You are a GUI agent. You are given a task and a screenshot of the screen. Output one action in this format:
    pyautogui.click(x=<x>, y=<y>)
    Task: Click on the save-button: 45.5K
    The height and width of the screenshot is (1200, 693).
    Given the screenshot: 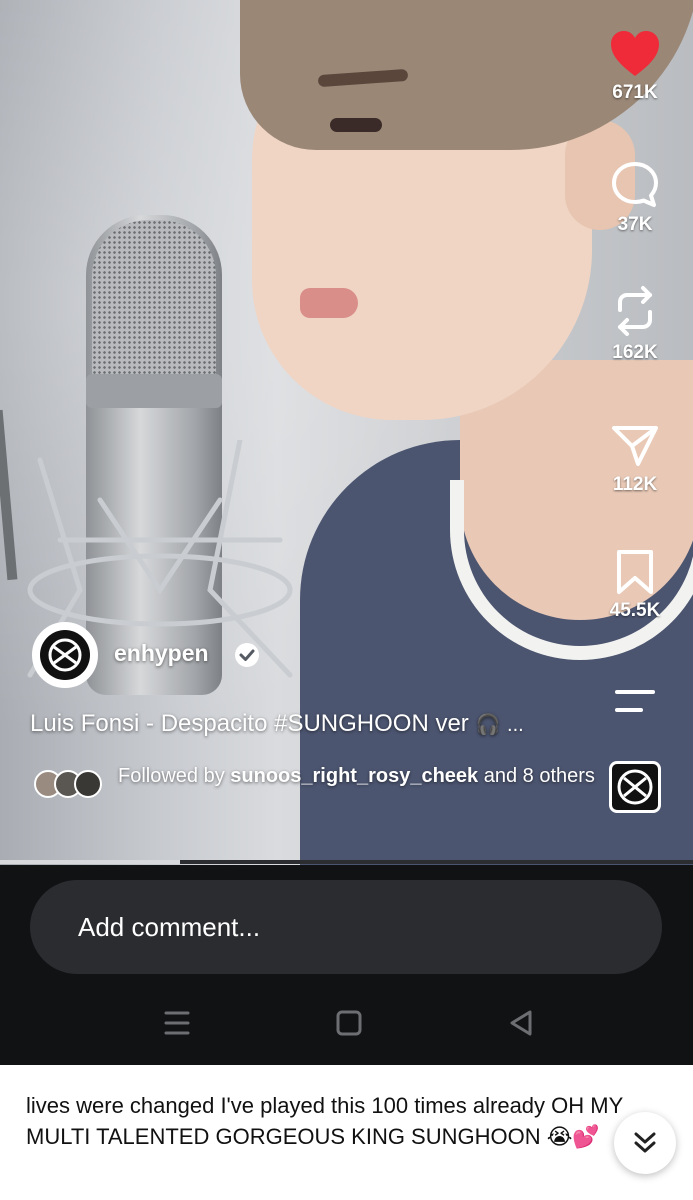 What is the action you would take?
    pyautogui.click(x=635, y=585)
    